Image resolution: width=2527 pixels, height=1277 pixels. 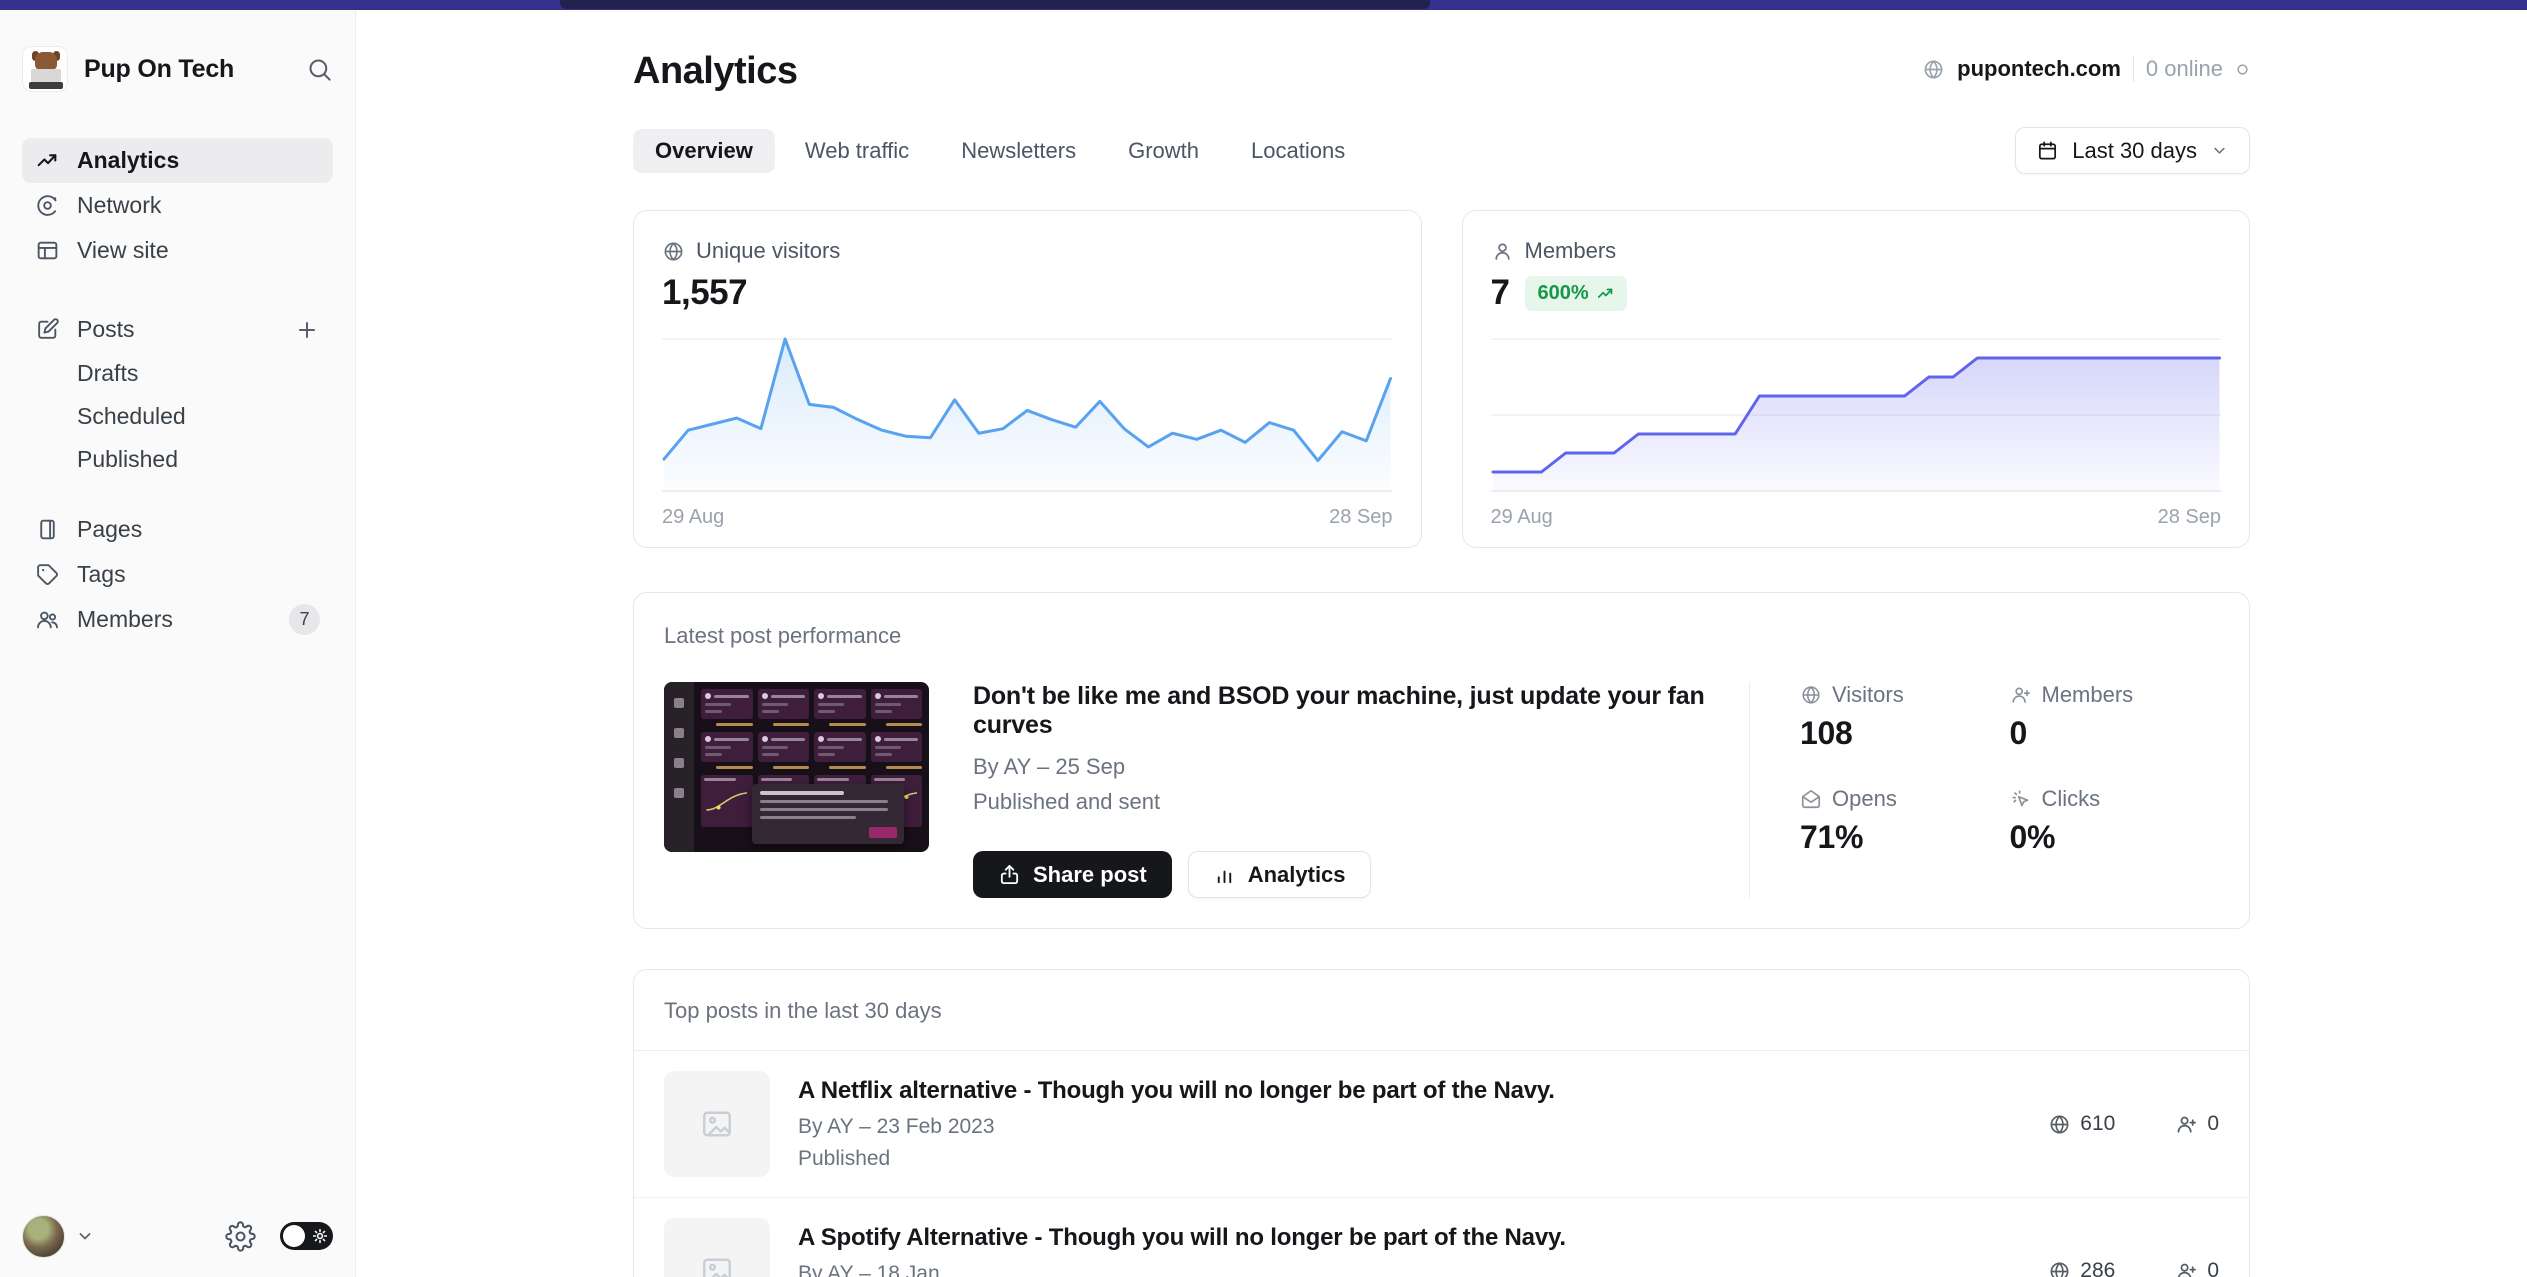 I want to click on sidebar-item-analytics: Analytics, so click(x=177, y=160).